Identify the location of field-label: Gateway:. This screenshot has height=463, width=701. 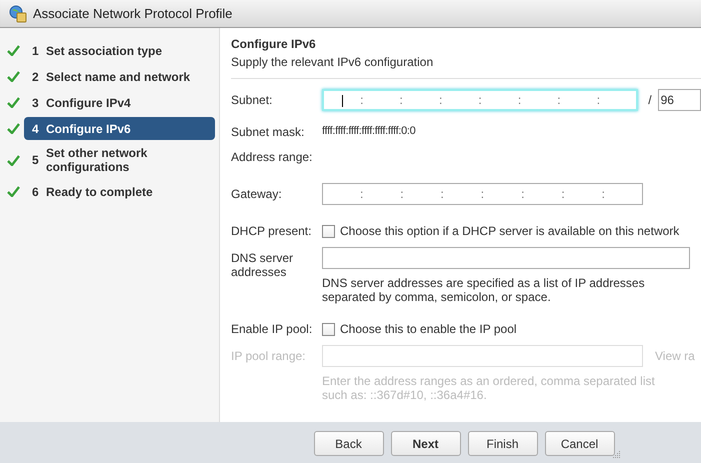
(257, 193).